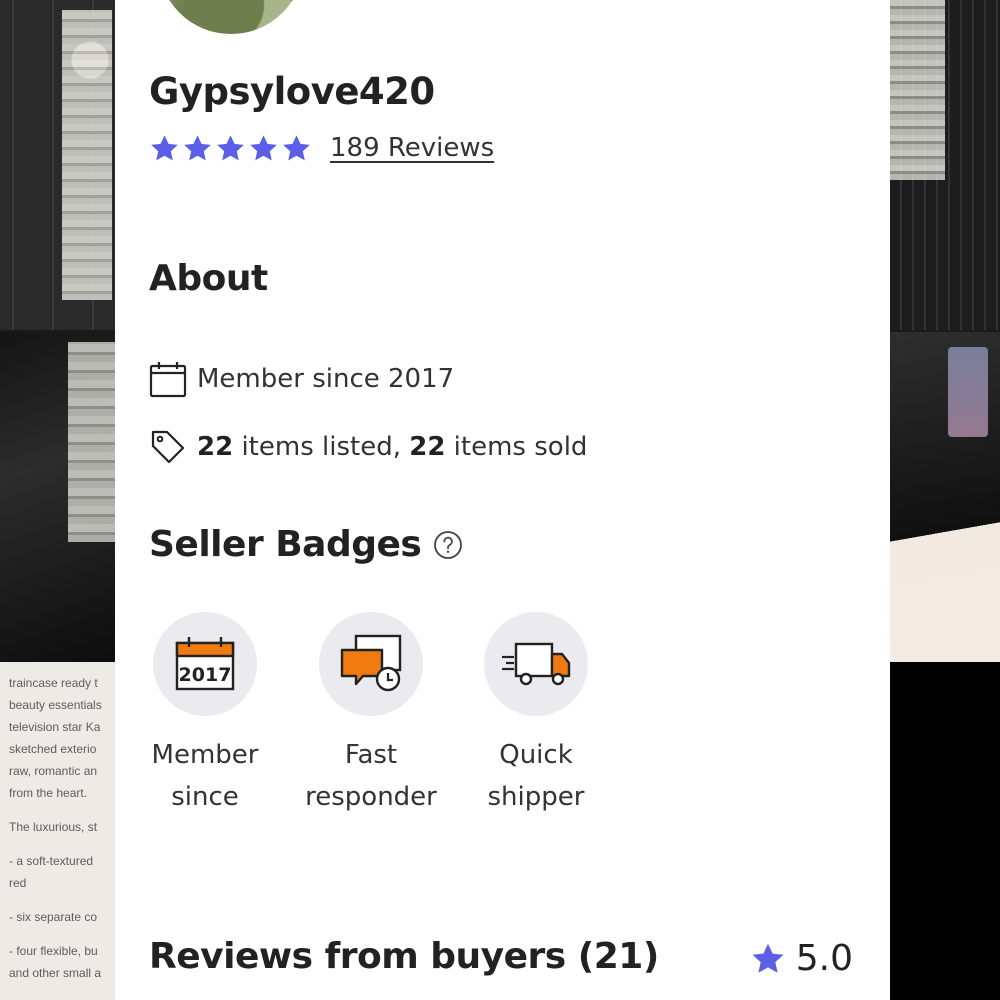 This screenshot has width=1000, height=1000. I want to click on description-line: - a soft-textured, so click(51, 861).